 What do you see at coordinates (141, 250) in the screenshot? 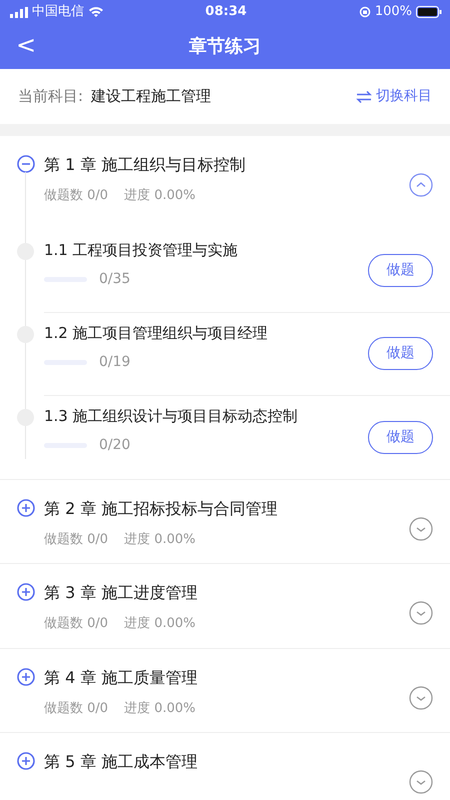
I see `section-title: 1.1 工程项目投资管理与实施` at bounding box center [141, 250].